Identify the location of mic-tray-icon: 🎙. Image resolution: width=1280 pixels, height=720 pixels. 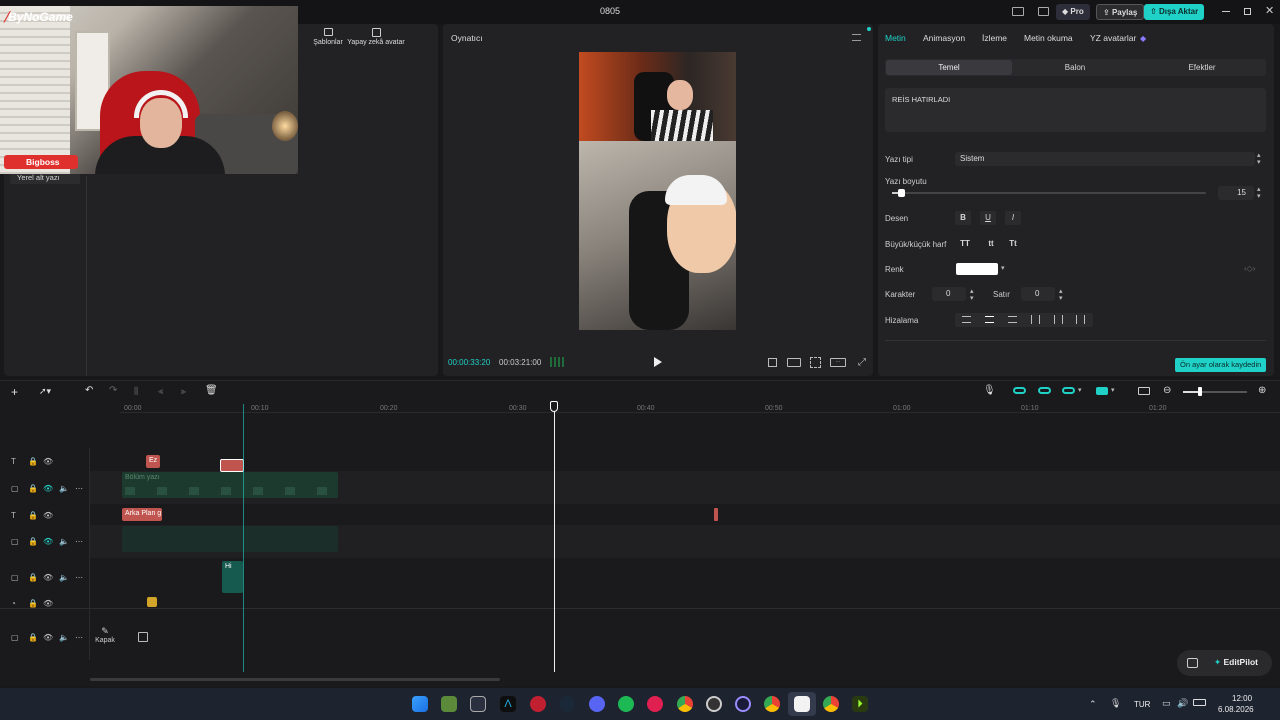
(1115, 703).